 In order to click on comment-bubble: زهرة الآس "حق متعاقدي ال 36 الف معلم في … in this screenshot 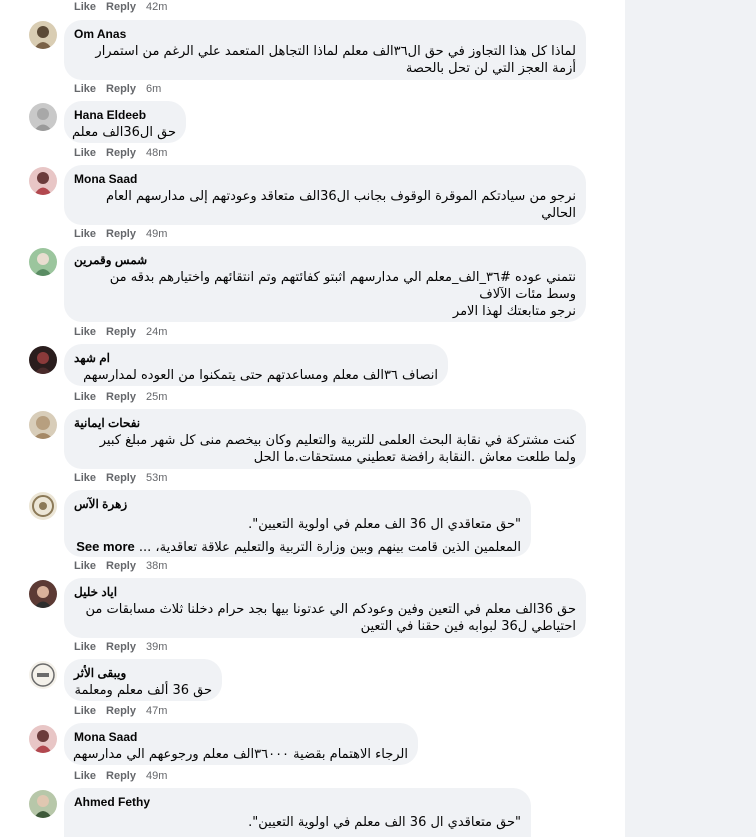, I will do `click(297, 523)`.